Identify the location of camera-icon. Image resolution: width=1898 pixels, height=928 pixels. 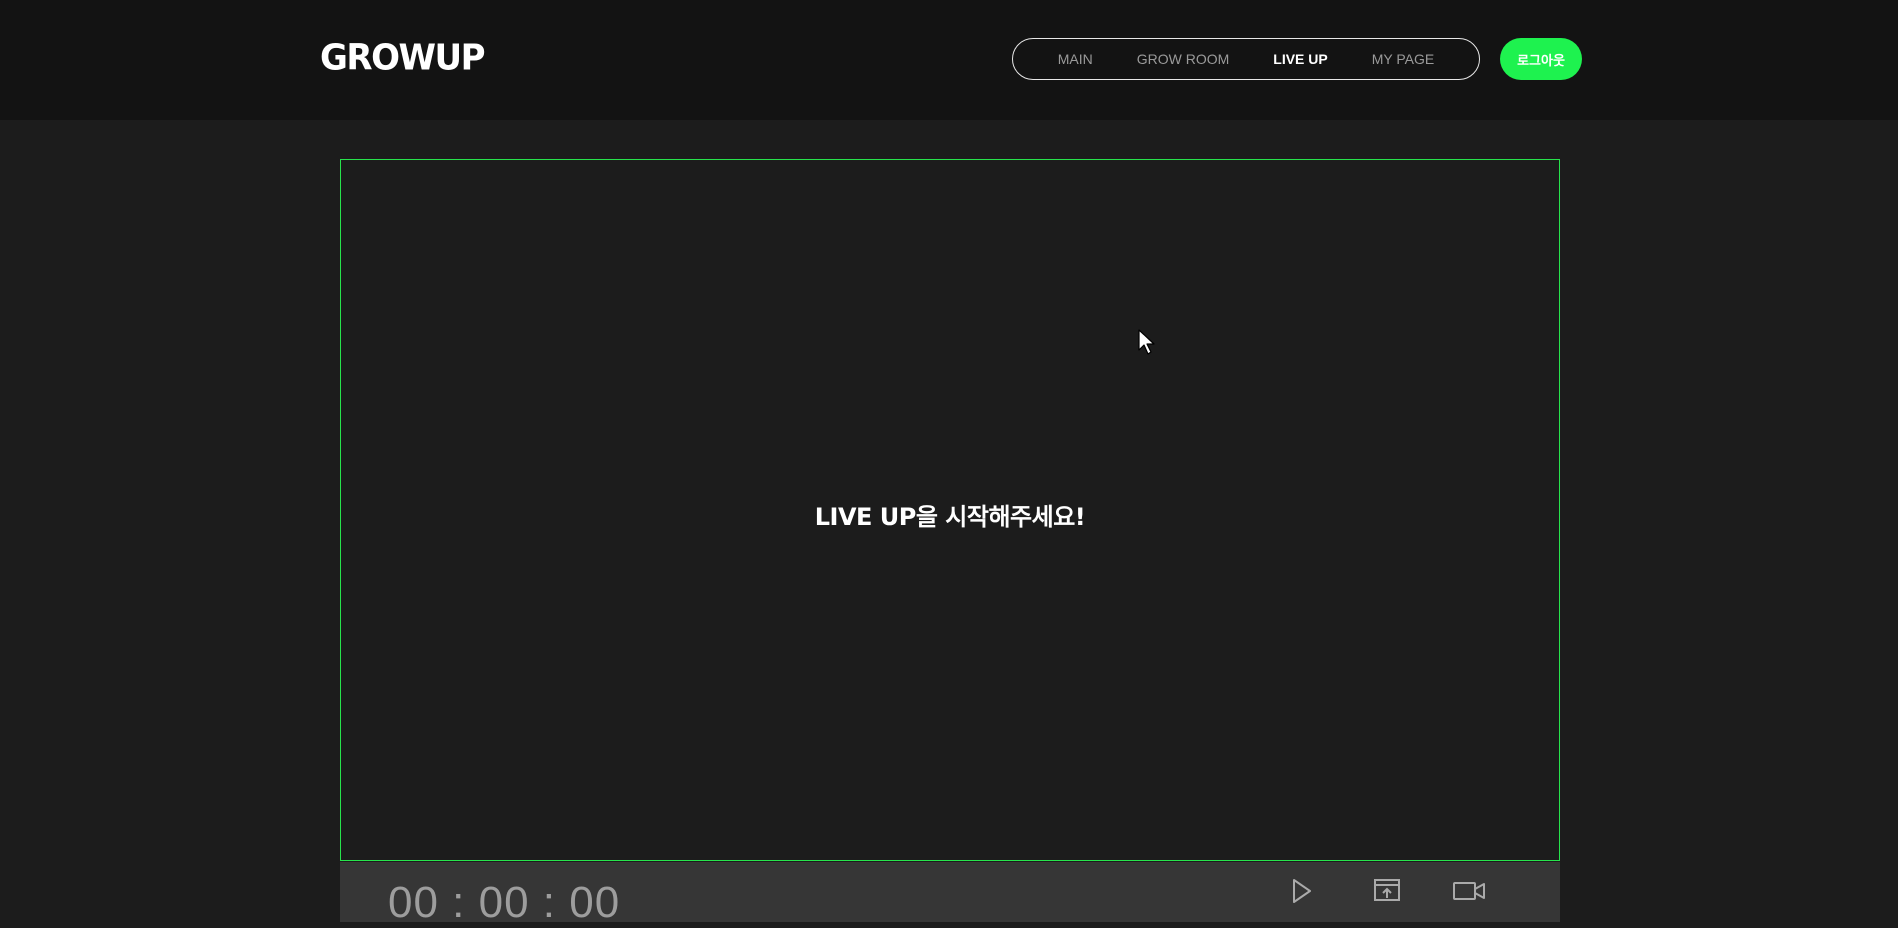
(1469, 891).